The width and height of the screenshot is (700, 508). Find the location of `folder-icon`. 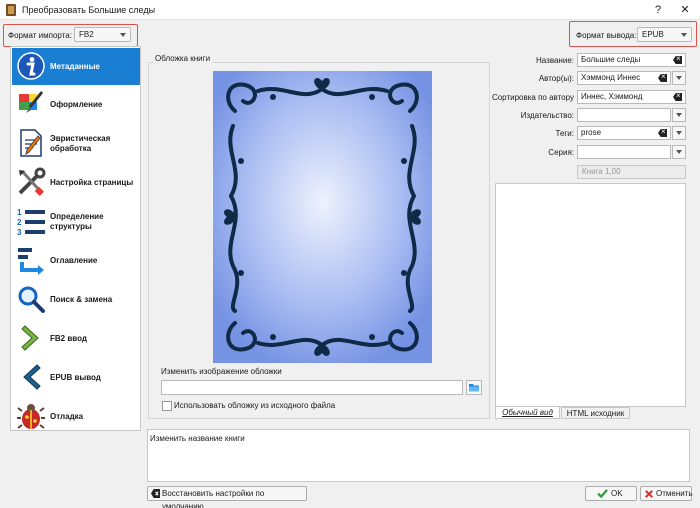

folder-icon is located at coordinates (474, 388).